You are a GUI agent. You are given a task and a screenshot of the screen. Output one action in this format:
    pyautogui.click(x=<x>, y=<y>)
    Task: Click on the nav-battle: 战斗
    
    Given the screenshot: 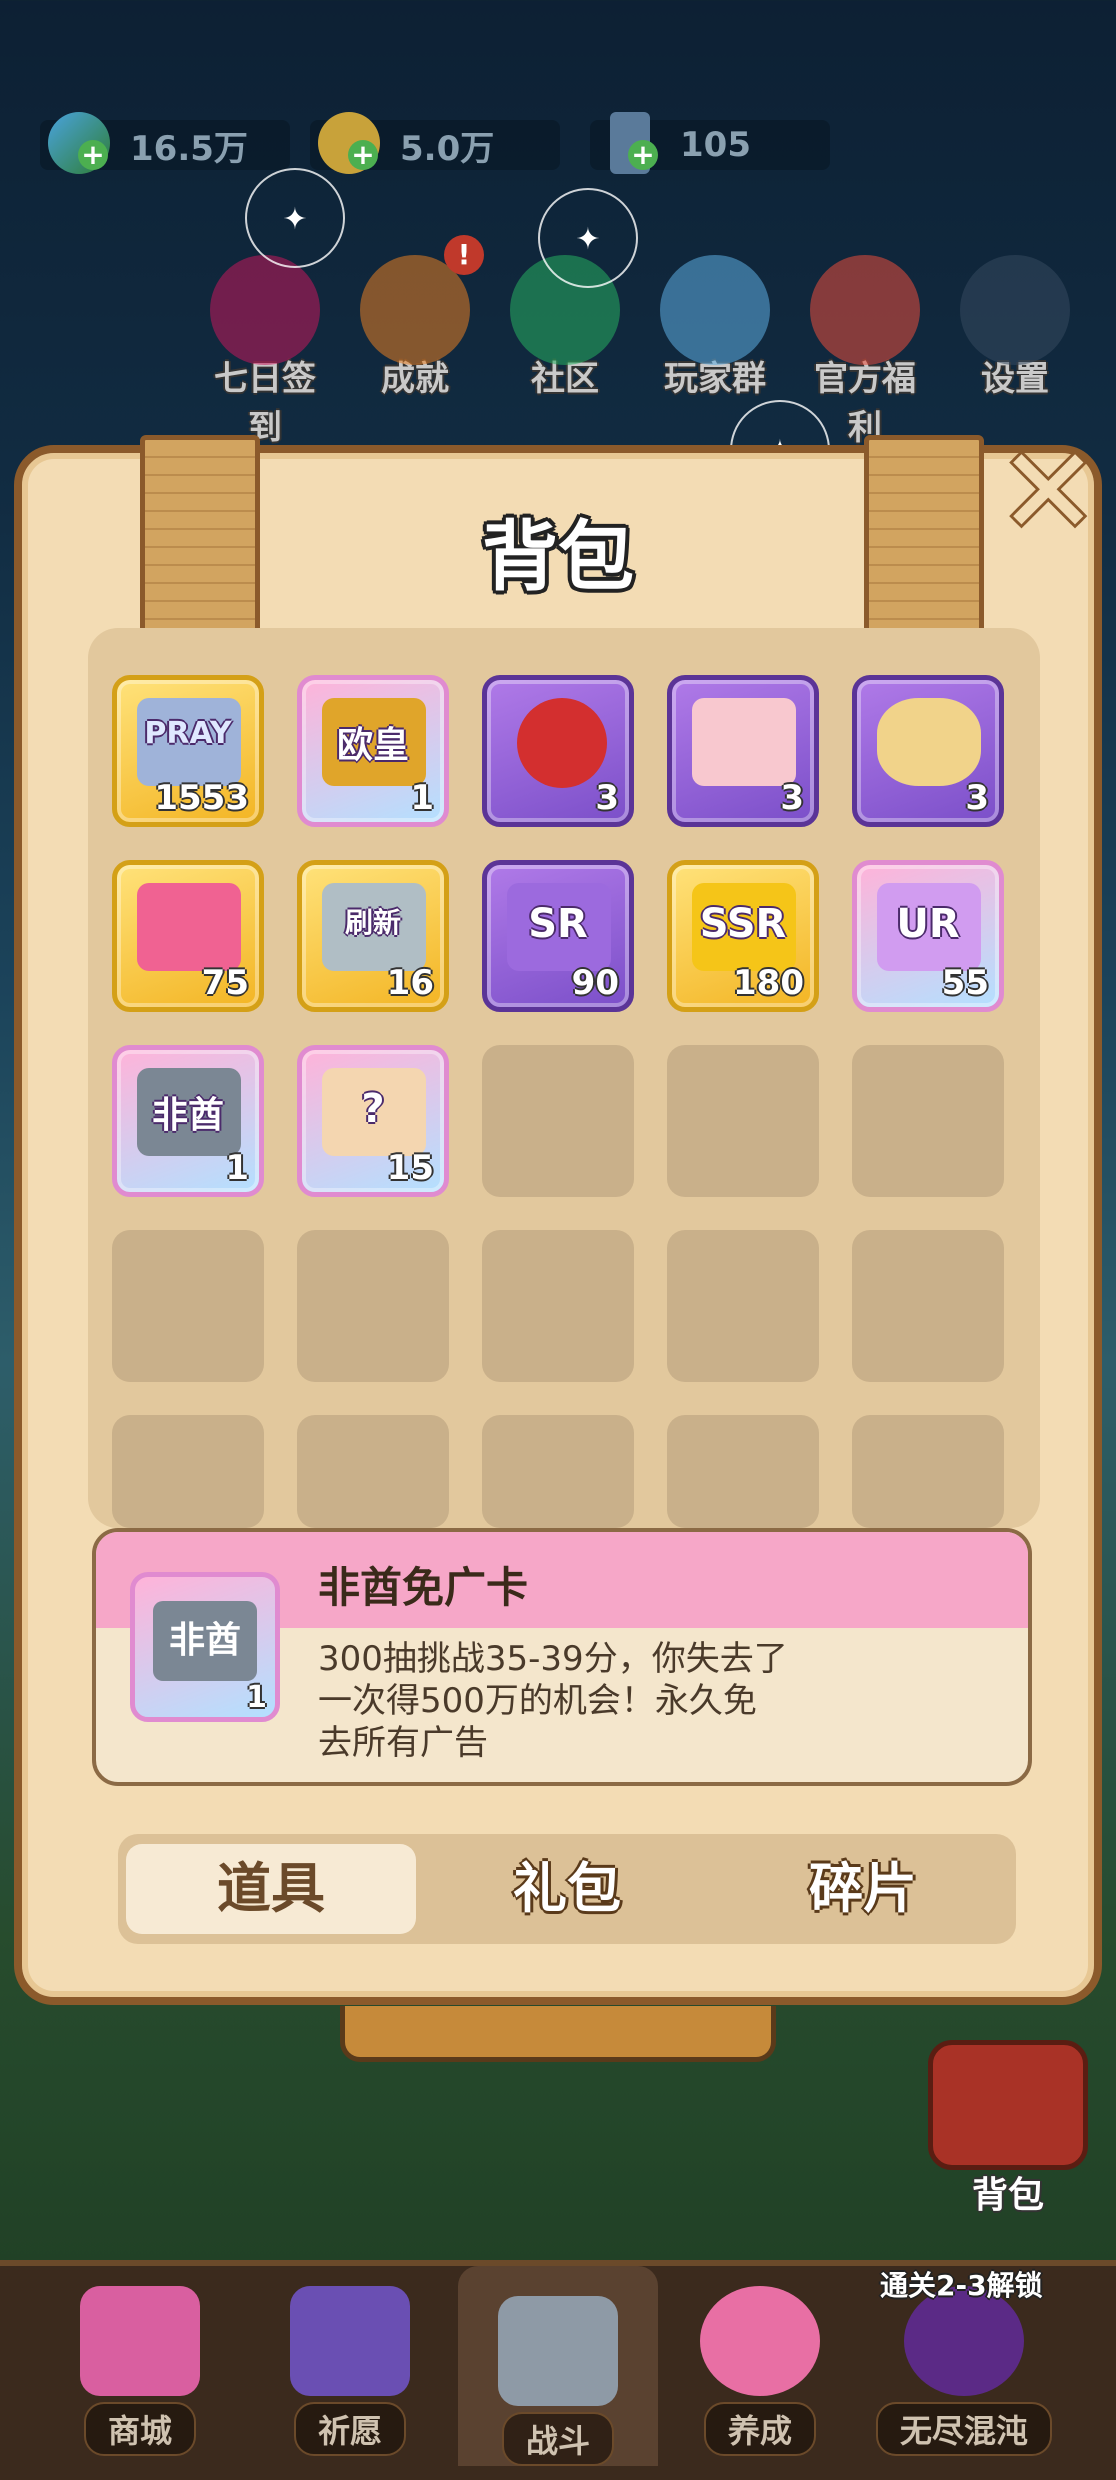 What is the action you would take?
    pyautogui.click(x=558, y=2366)
    